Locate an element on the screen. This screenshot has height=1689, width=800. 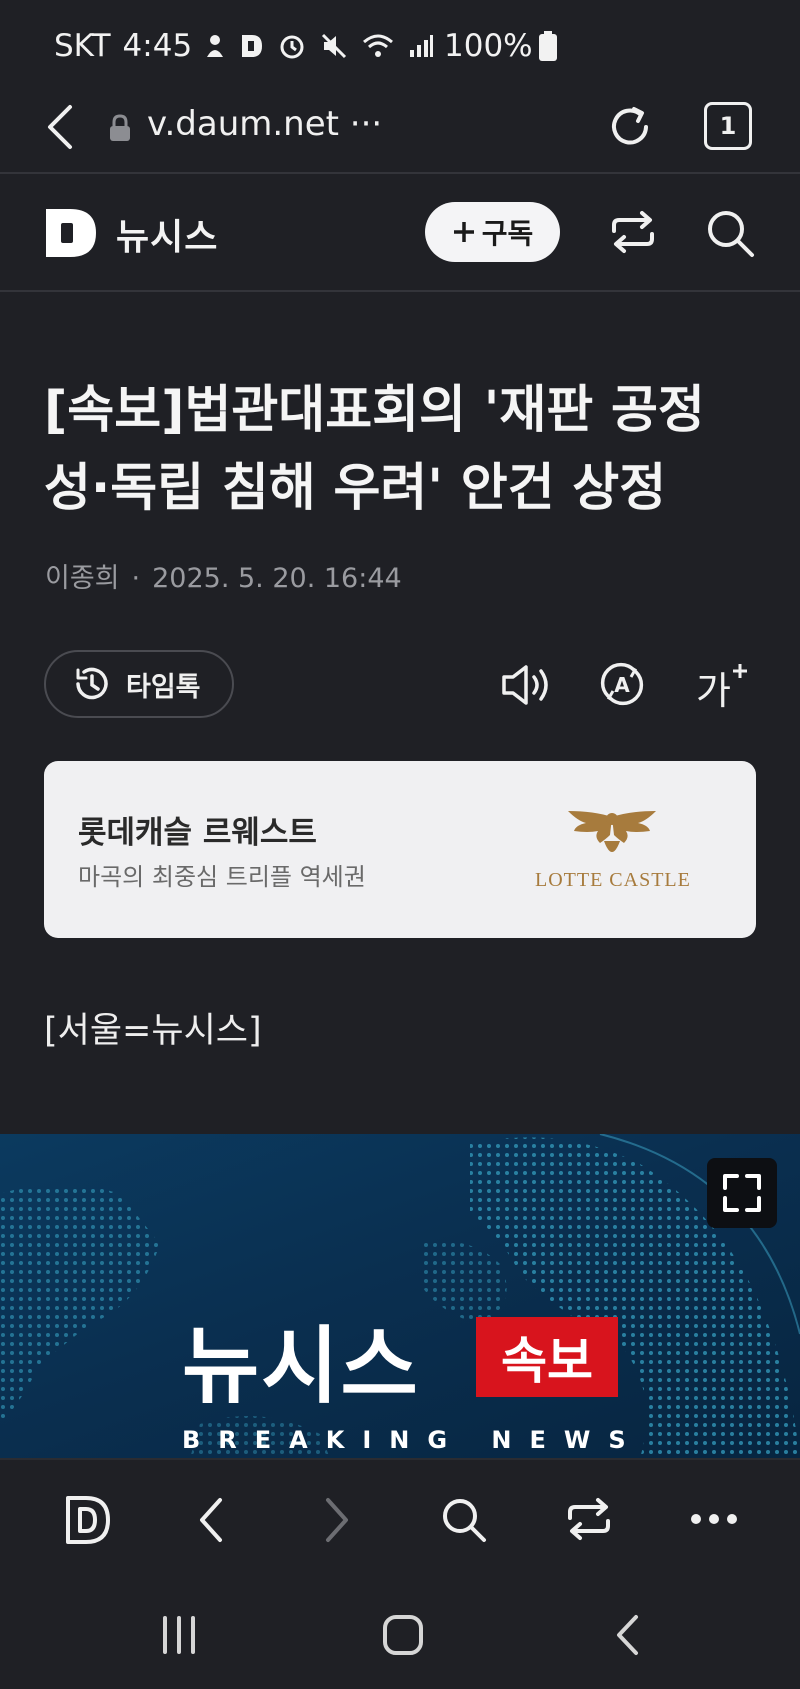
bixby-icon is located at coordinates (215, 46).